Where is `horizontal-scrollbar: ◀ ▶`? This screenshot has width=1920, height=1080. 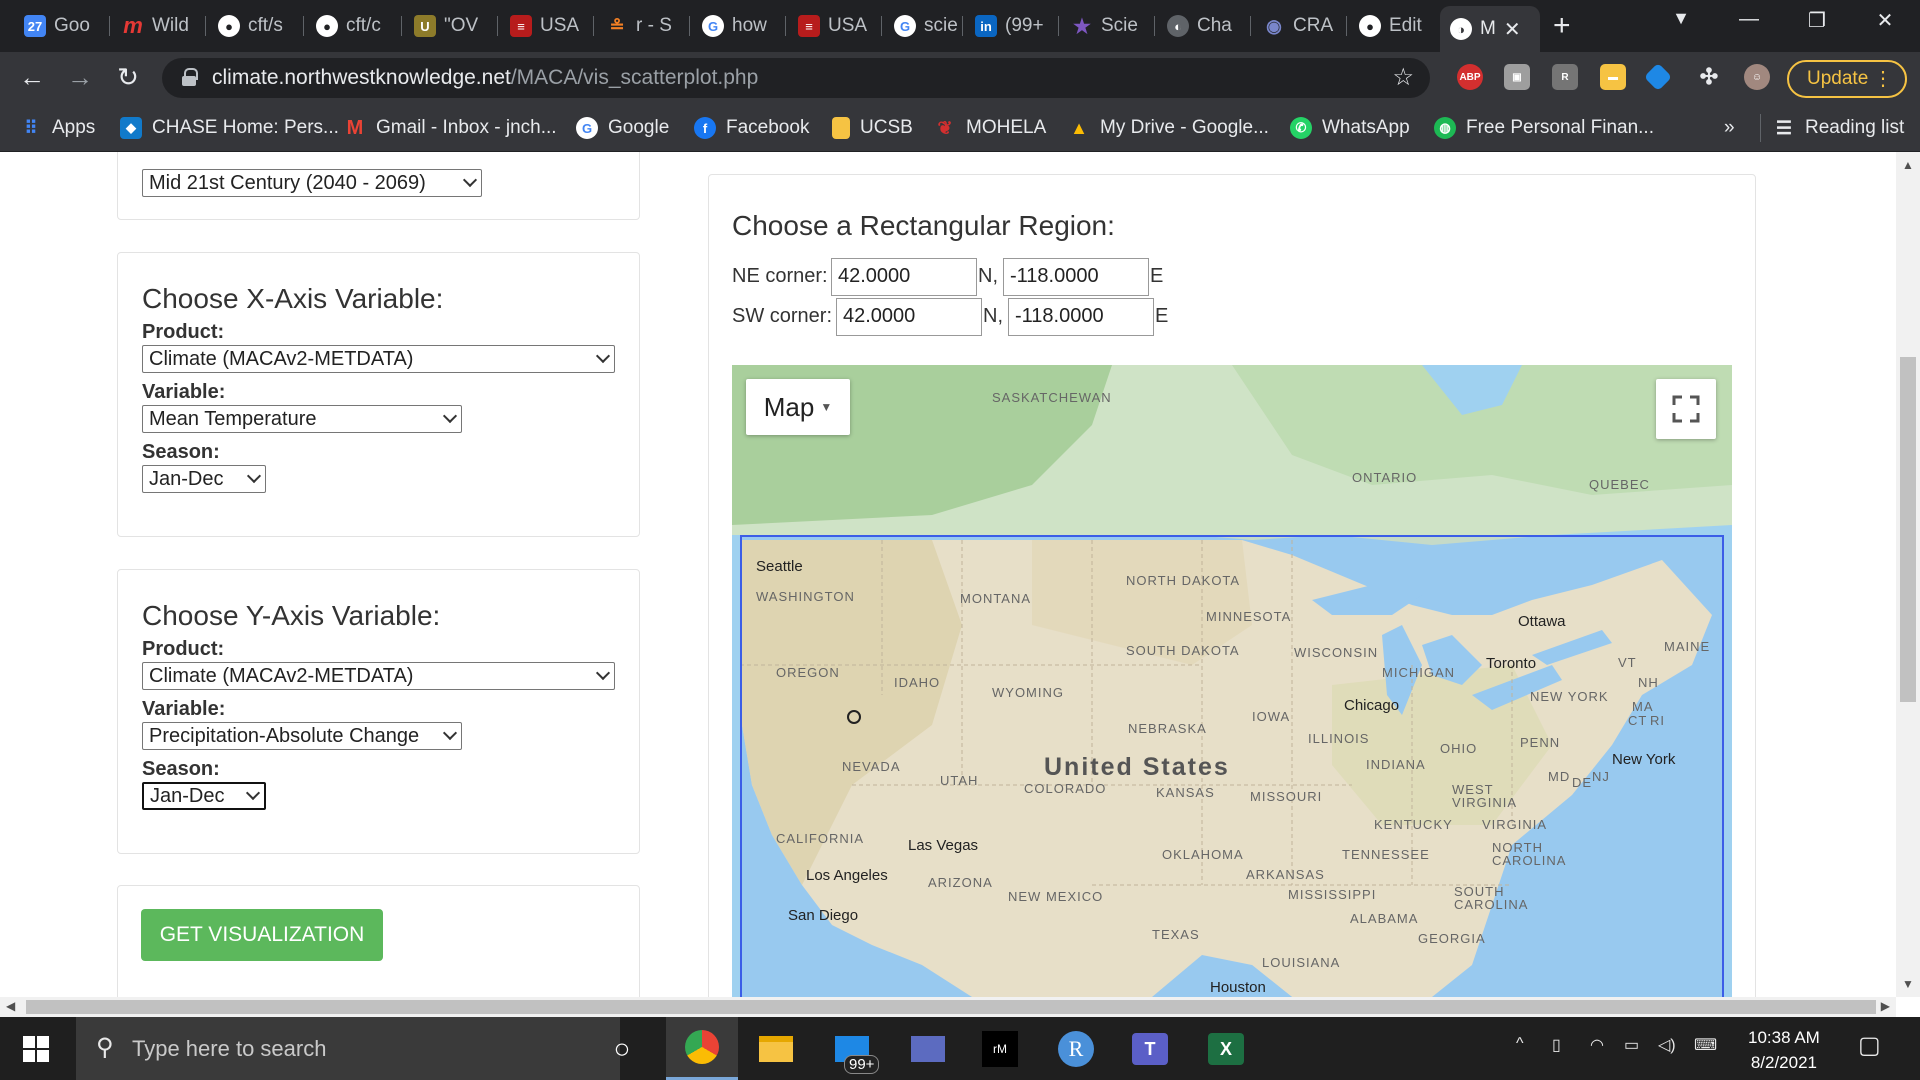 horizontal-scrollbar: ◀ ▶ is located at coordinates (948, 1007).